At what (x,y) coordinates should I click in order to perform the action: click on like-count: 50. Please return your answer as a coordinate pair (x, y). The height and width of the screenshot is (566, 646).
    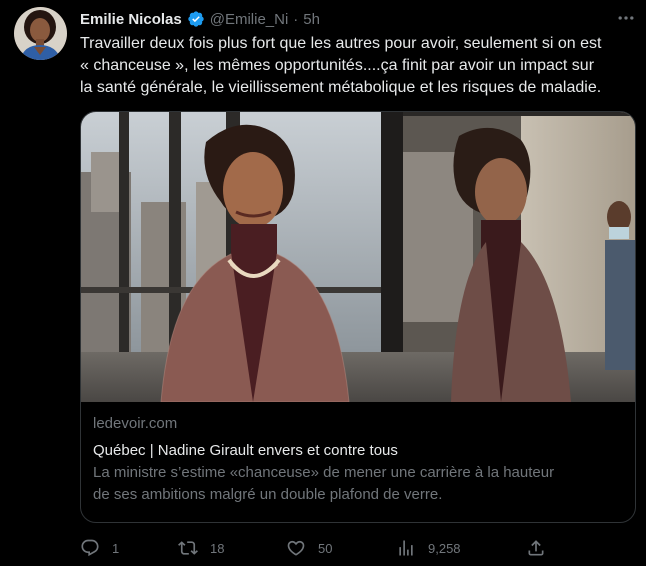
    Looking at the image, I should click on (325, 548).